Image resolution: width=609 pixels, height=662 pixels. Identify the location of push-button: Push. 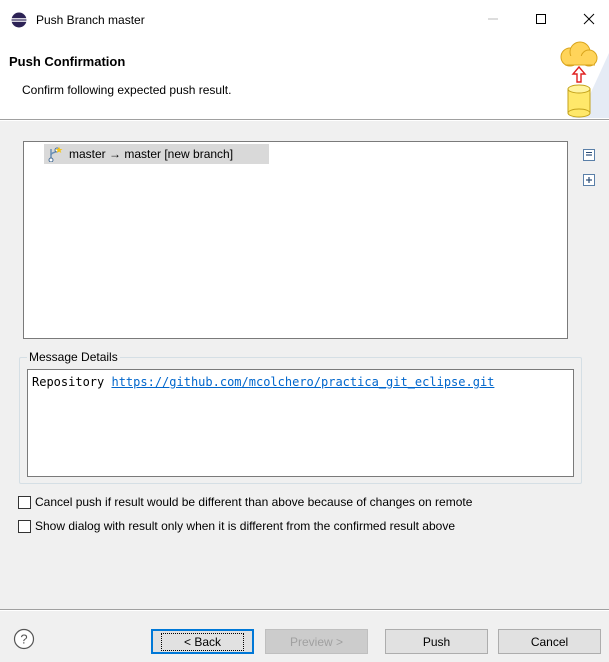
(436, 641).